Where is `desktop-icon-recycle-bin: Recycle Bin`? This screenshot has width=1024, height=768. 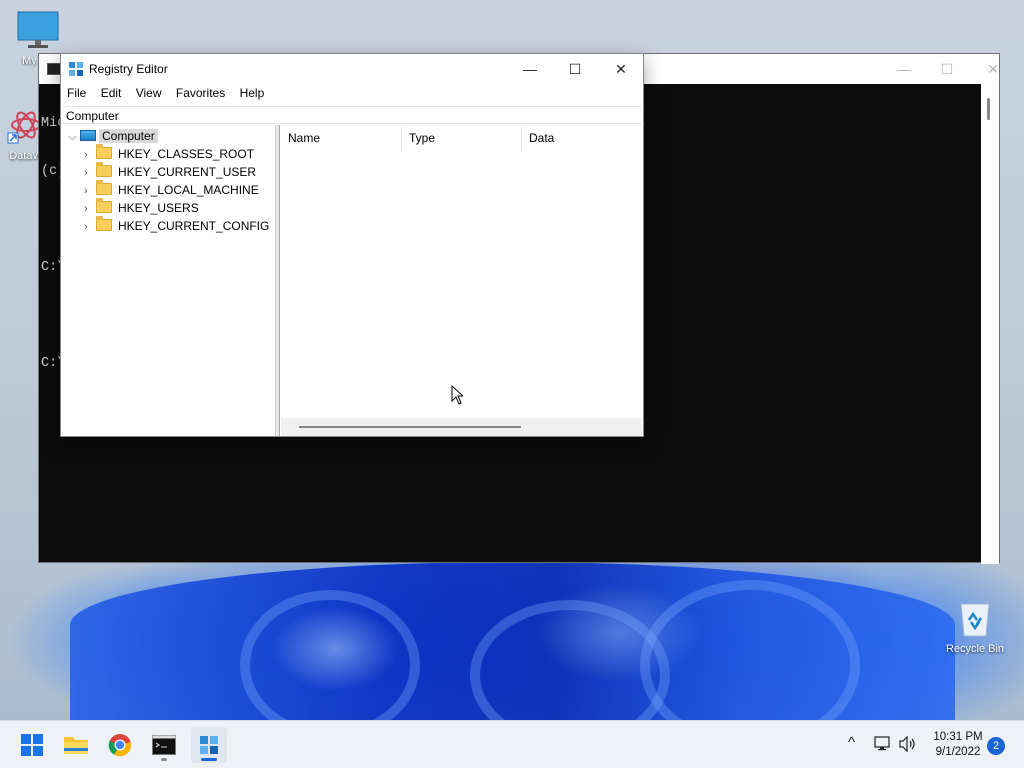
desktop-icon-recycle-bin: Recycle Bin is located at coordinates (975, 626).